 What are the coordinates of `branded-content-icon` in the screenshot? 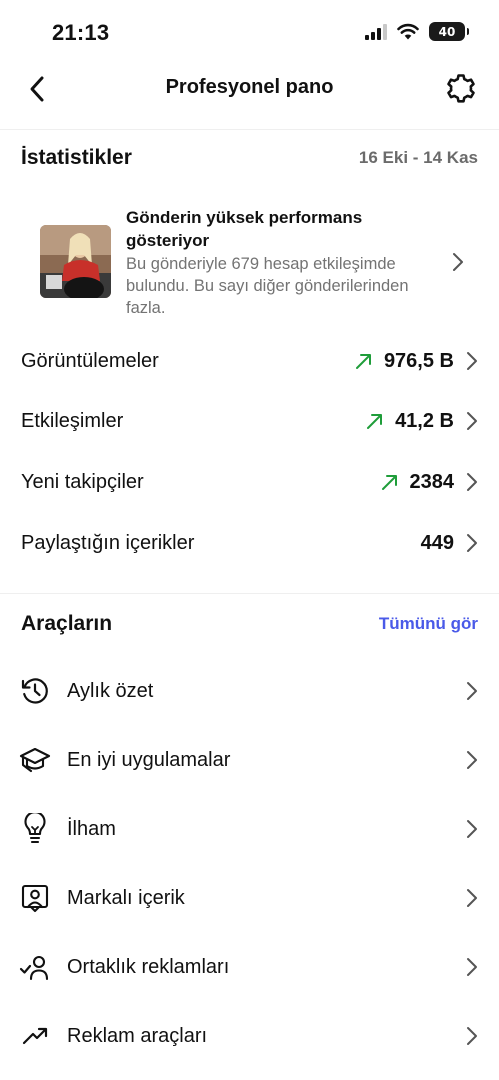 It's located at (35, 898).